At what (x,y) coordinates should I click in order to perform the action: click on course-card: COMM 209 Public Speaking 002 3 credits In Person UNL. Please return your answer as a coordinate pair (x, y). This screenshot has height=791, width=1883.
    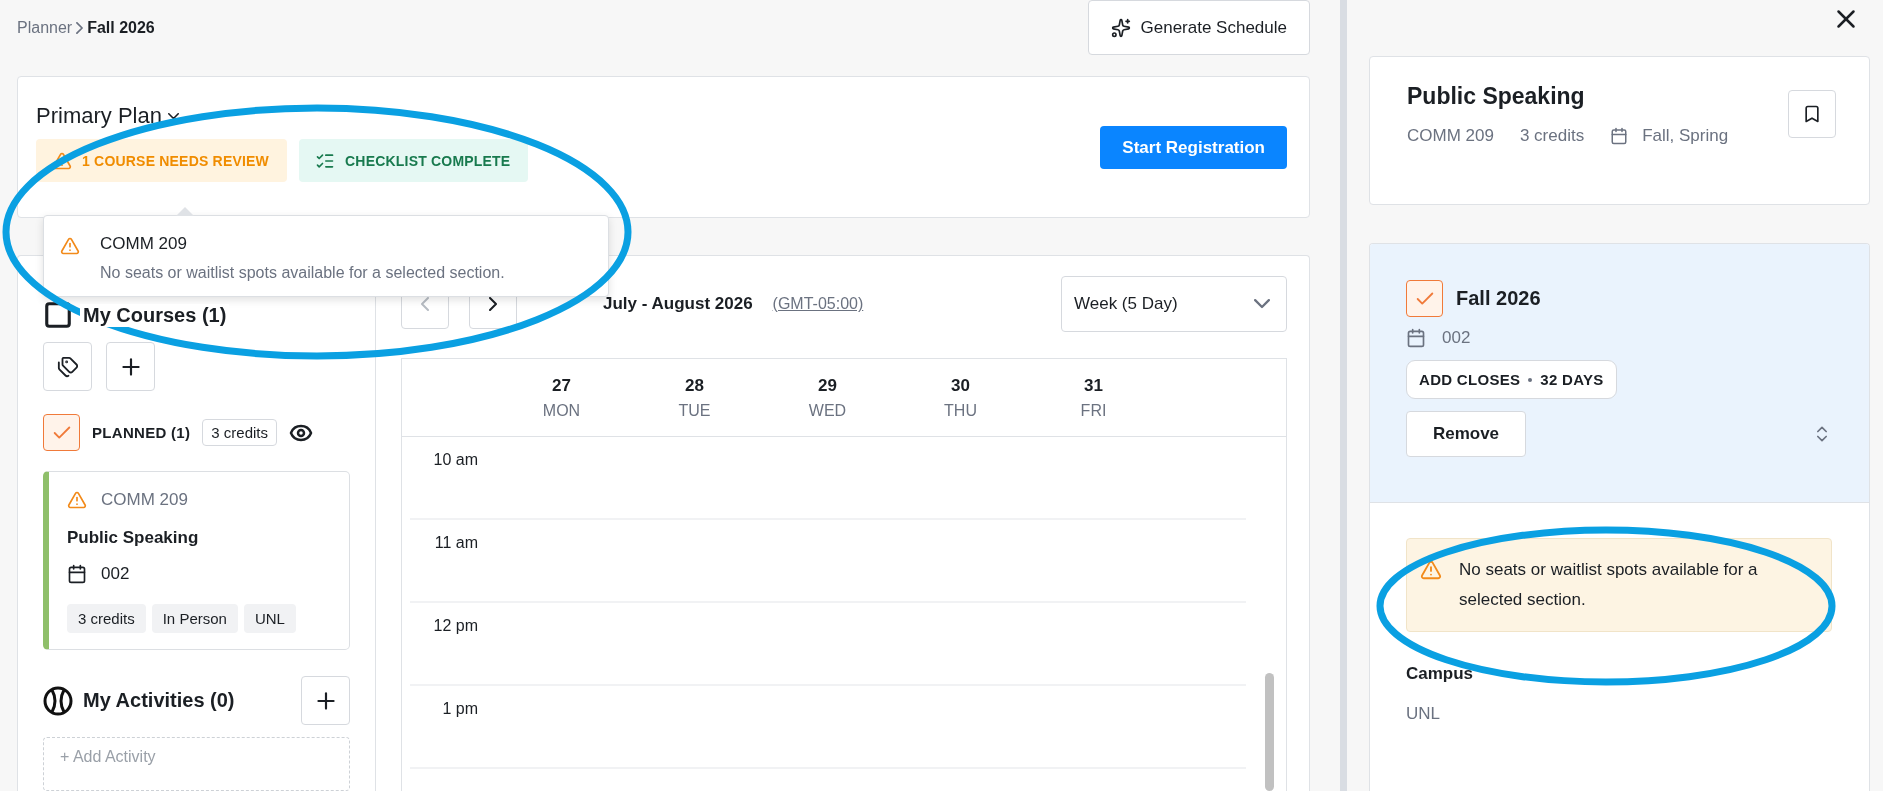
    Looking at the image, I should click on (196, 560).